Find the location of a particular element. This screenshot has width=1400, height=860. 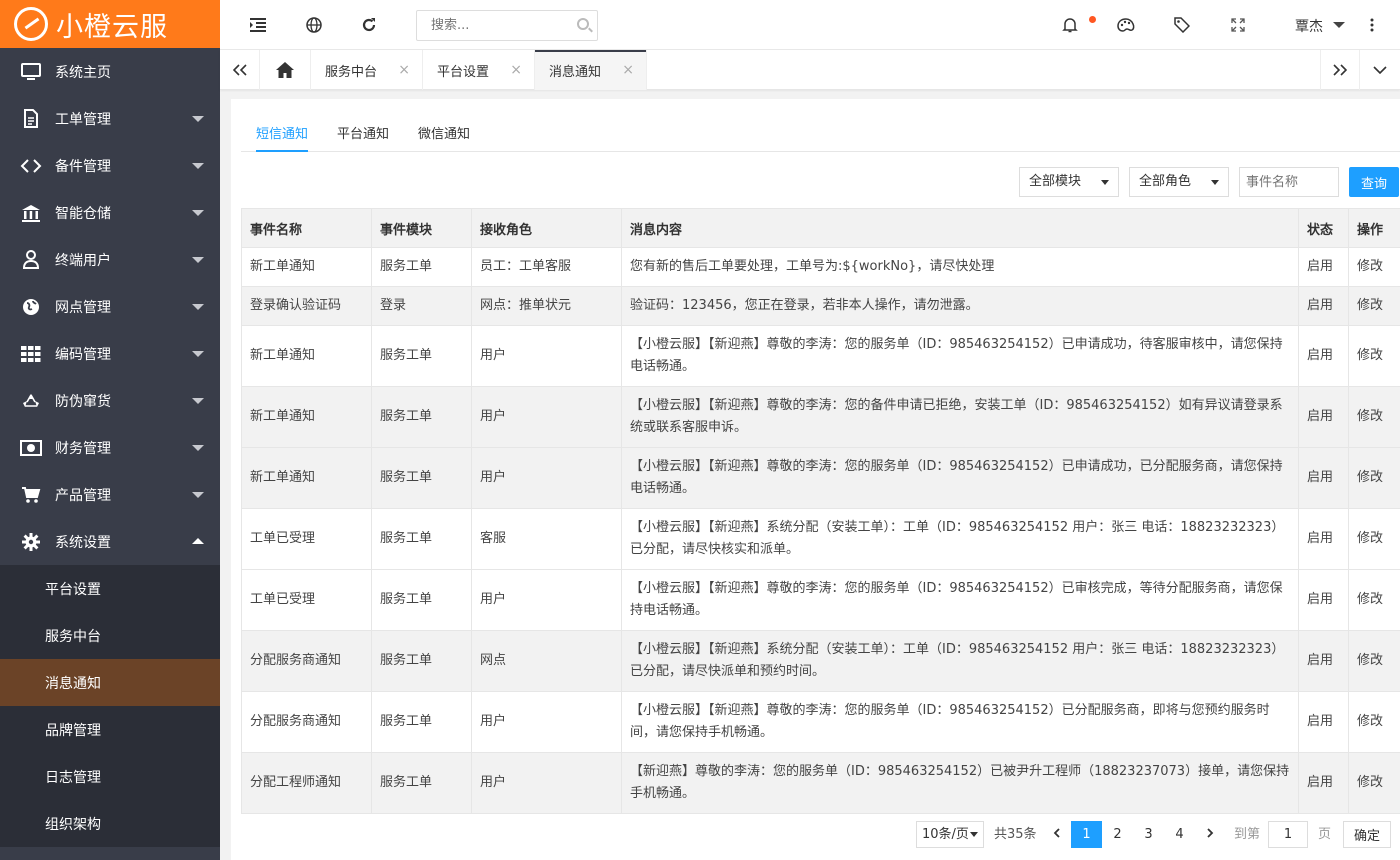

logo-icon is located at coordinates (31, 24).